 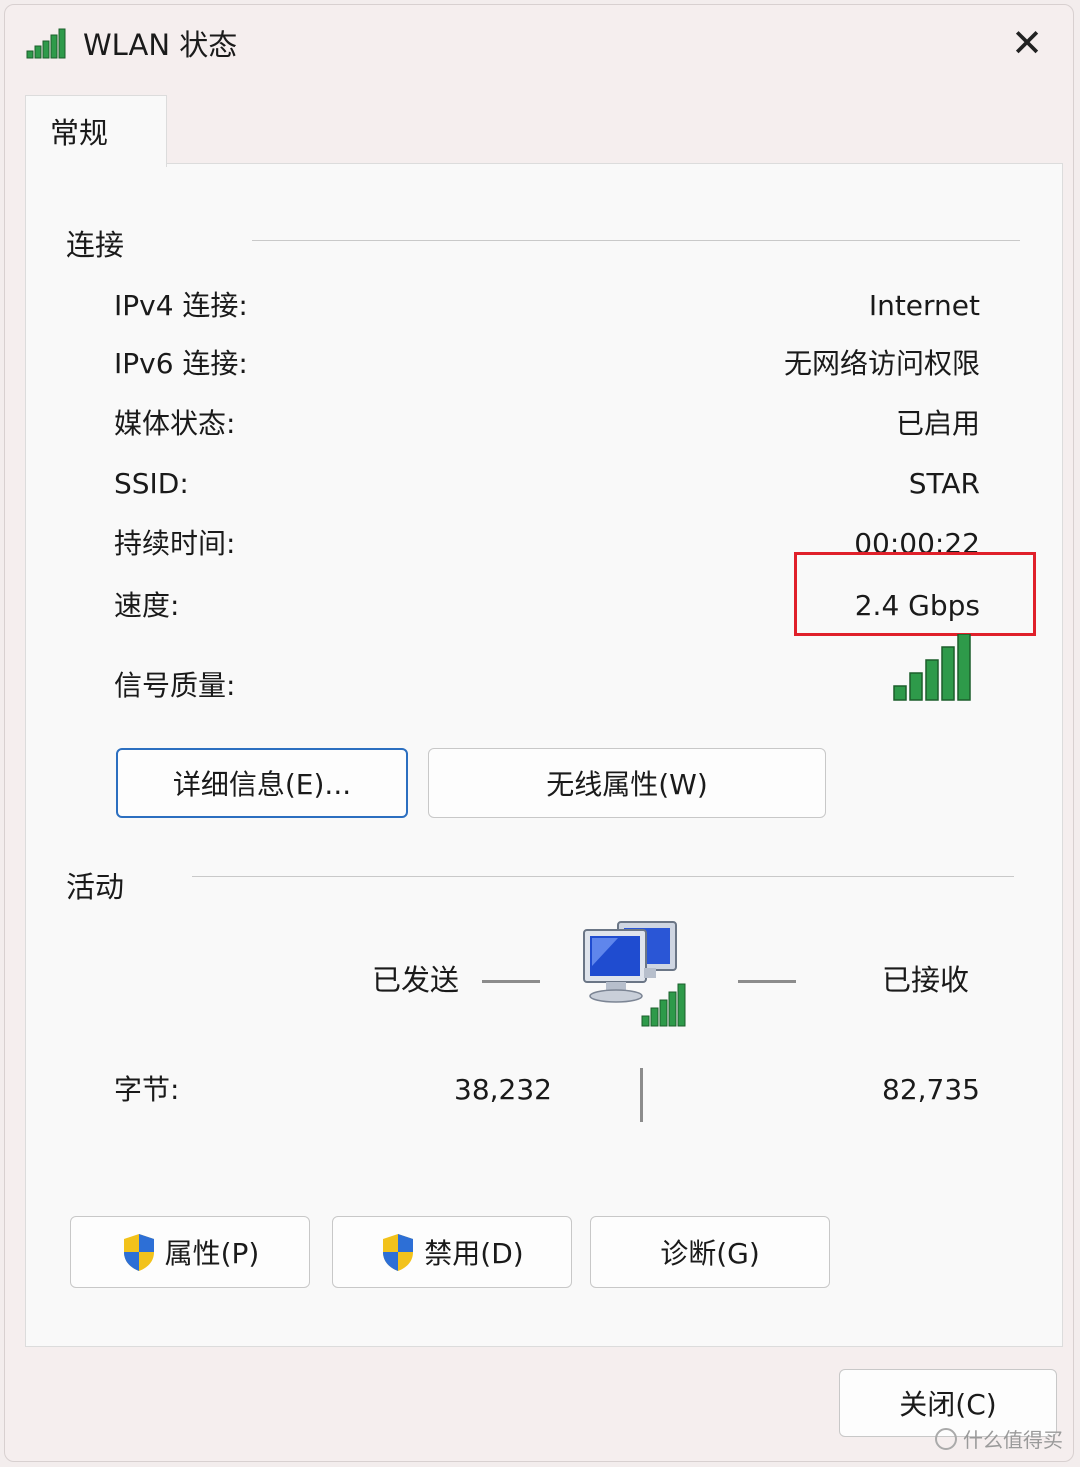 What do you see at coordinates (937, 423) in the screenshot?
I see `media-state-value: 已启用` at bounding box center [937, 423].